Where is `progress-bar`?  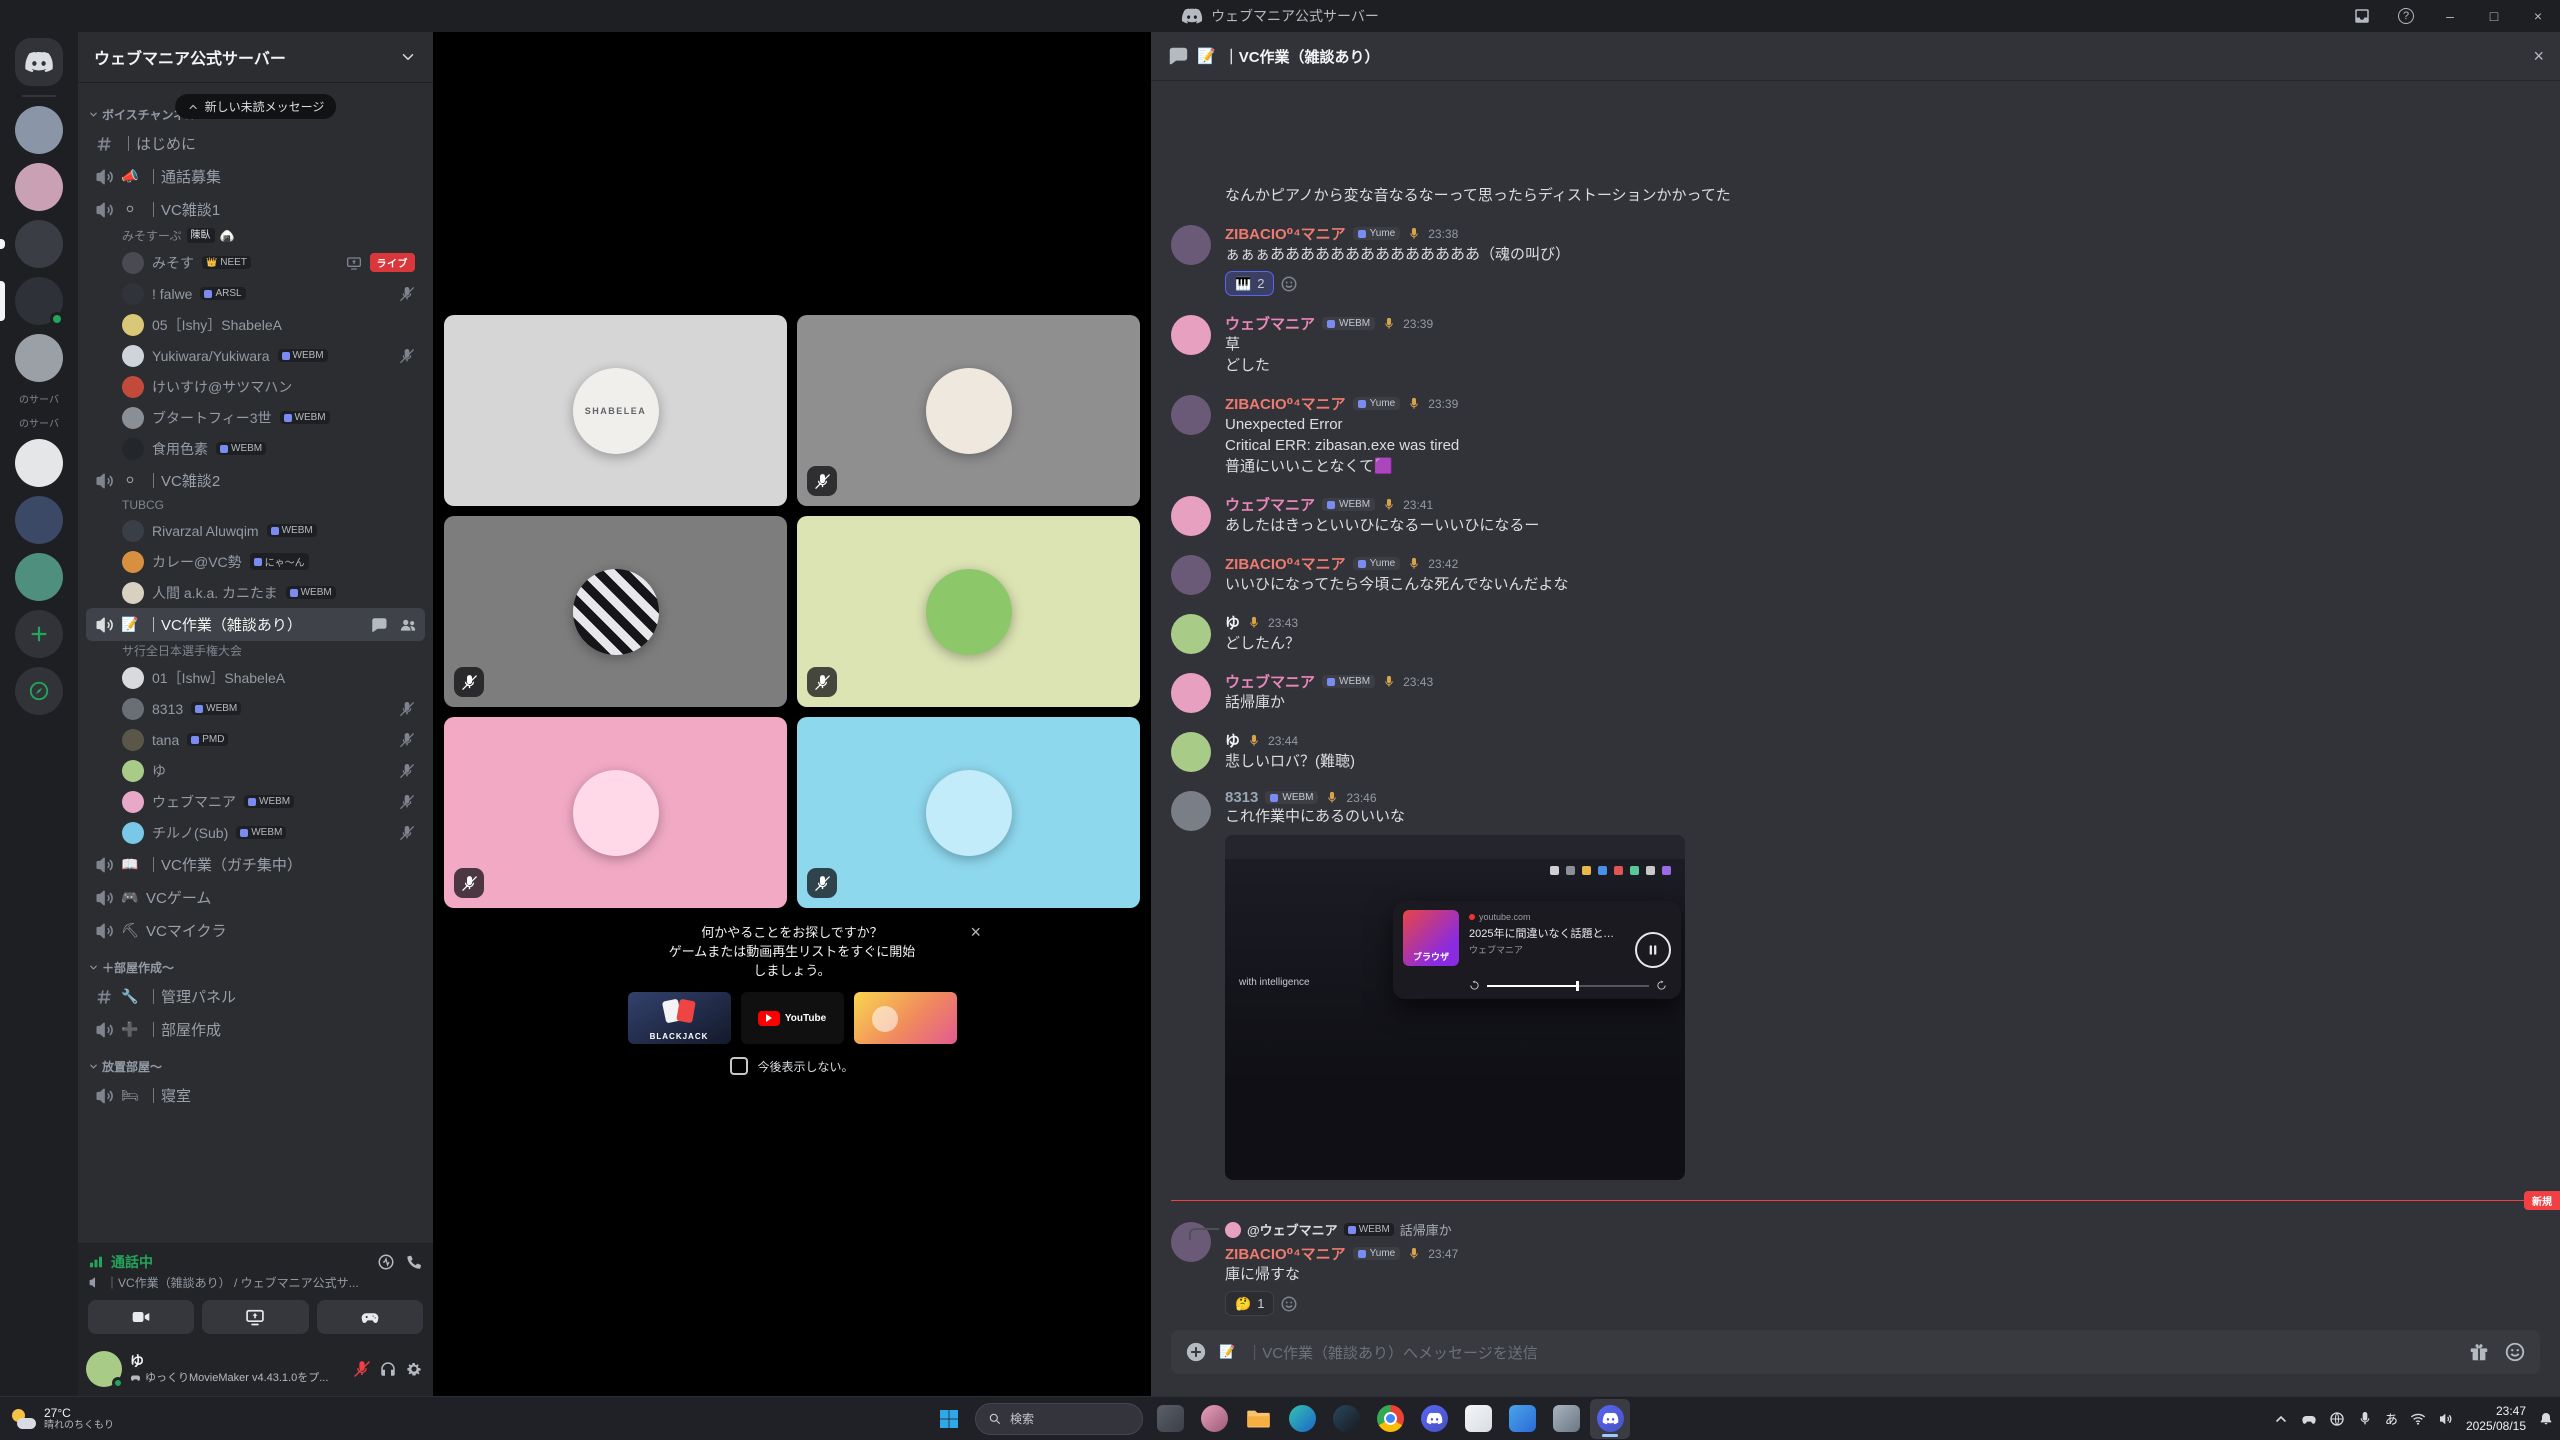 progress-bar is located at coordinates (1568, 985).